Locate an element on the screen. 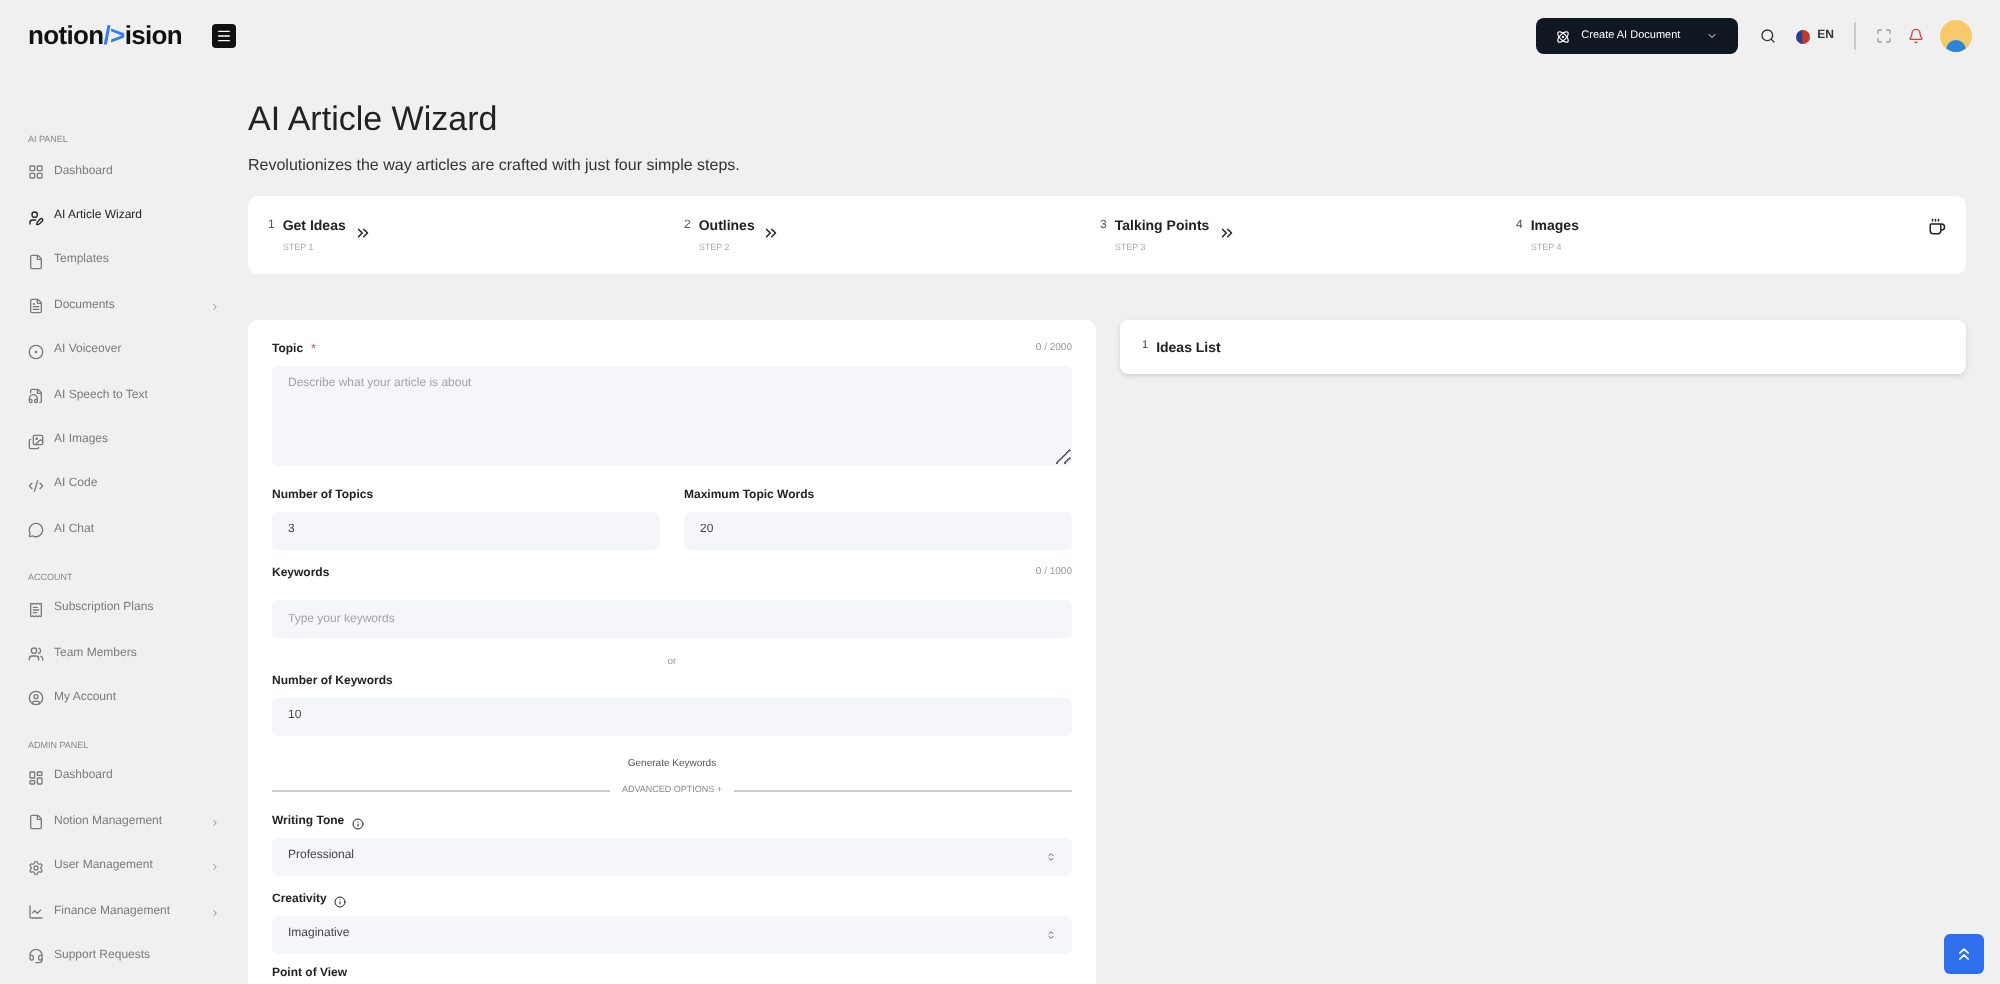 The width and height of the screenshot is (2000, 984). users-icon is located at coordinates (36, 654).